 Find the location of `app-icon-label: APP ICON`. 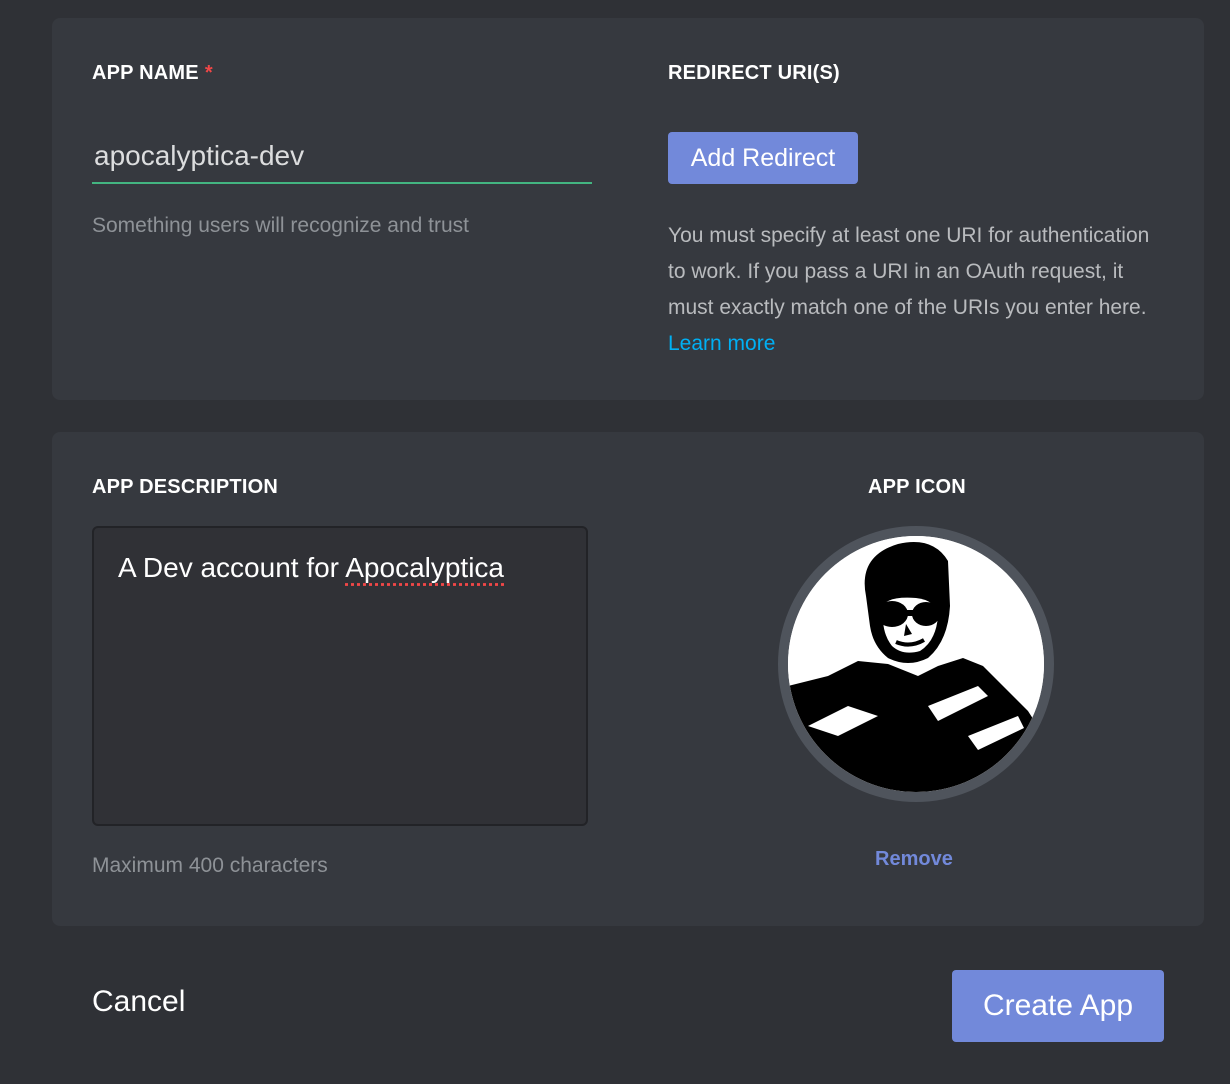

app-icon-label: APP ICON is located at coordinates (917, 487).